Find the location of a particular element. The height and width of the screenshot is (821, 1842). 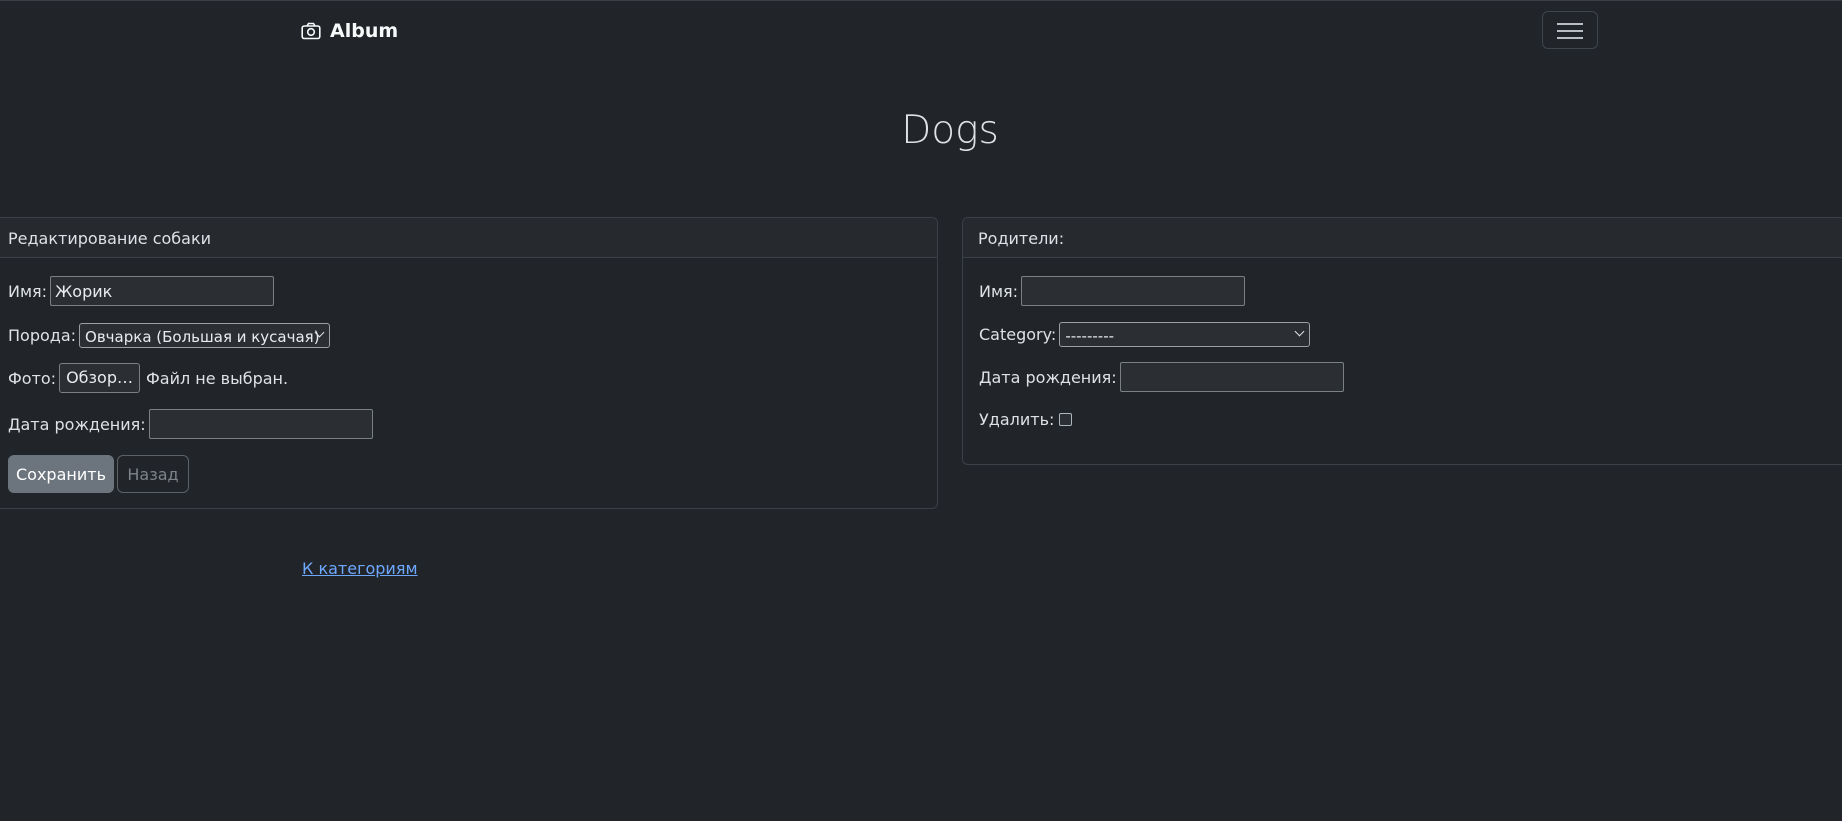

save-button: Сохранить is located at coordinates (61, 474).